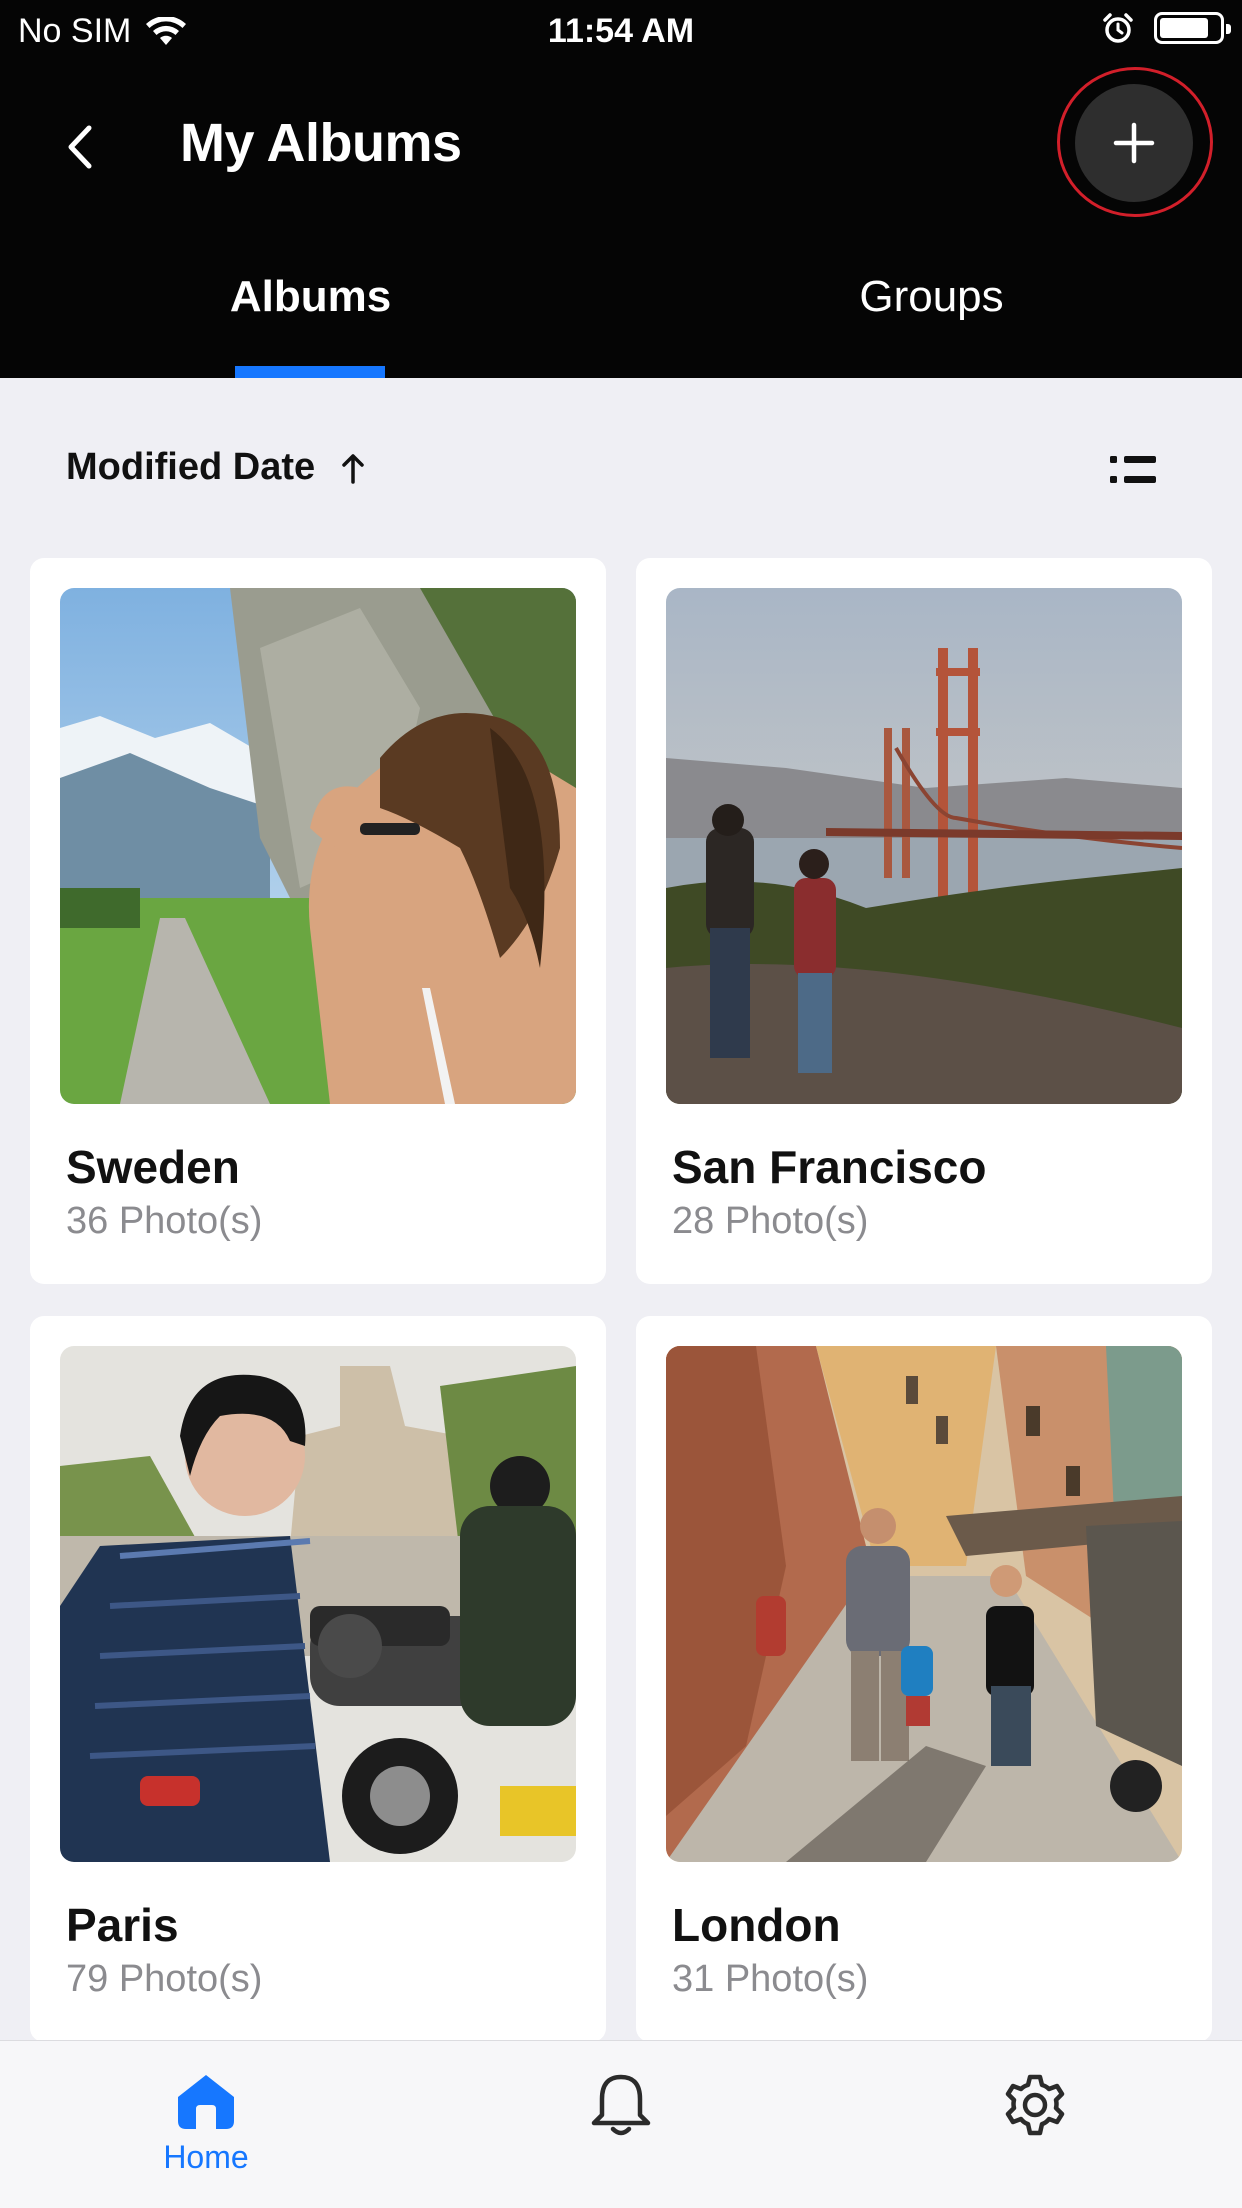 This screenshot has width=1242, height=2208. What do you see at coordinates (621, 142) in the screenshot?
I see `nav-bar: My Albums` at bounding box center [621, 142].